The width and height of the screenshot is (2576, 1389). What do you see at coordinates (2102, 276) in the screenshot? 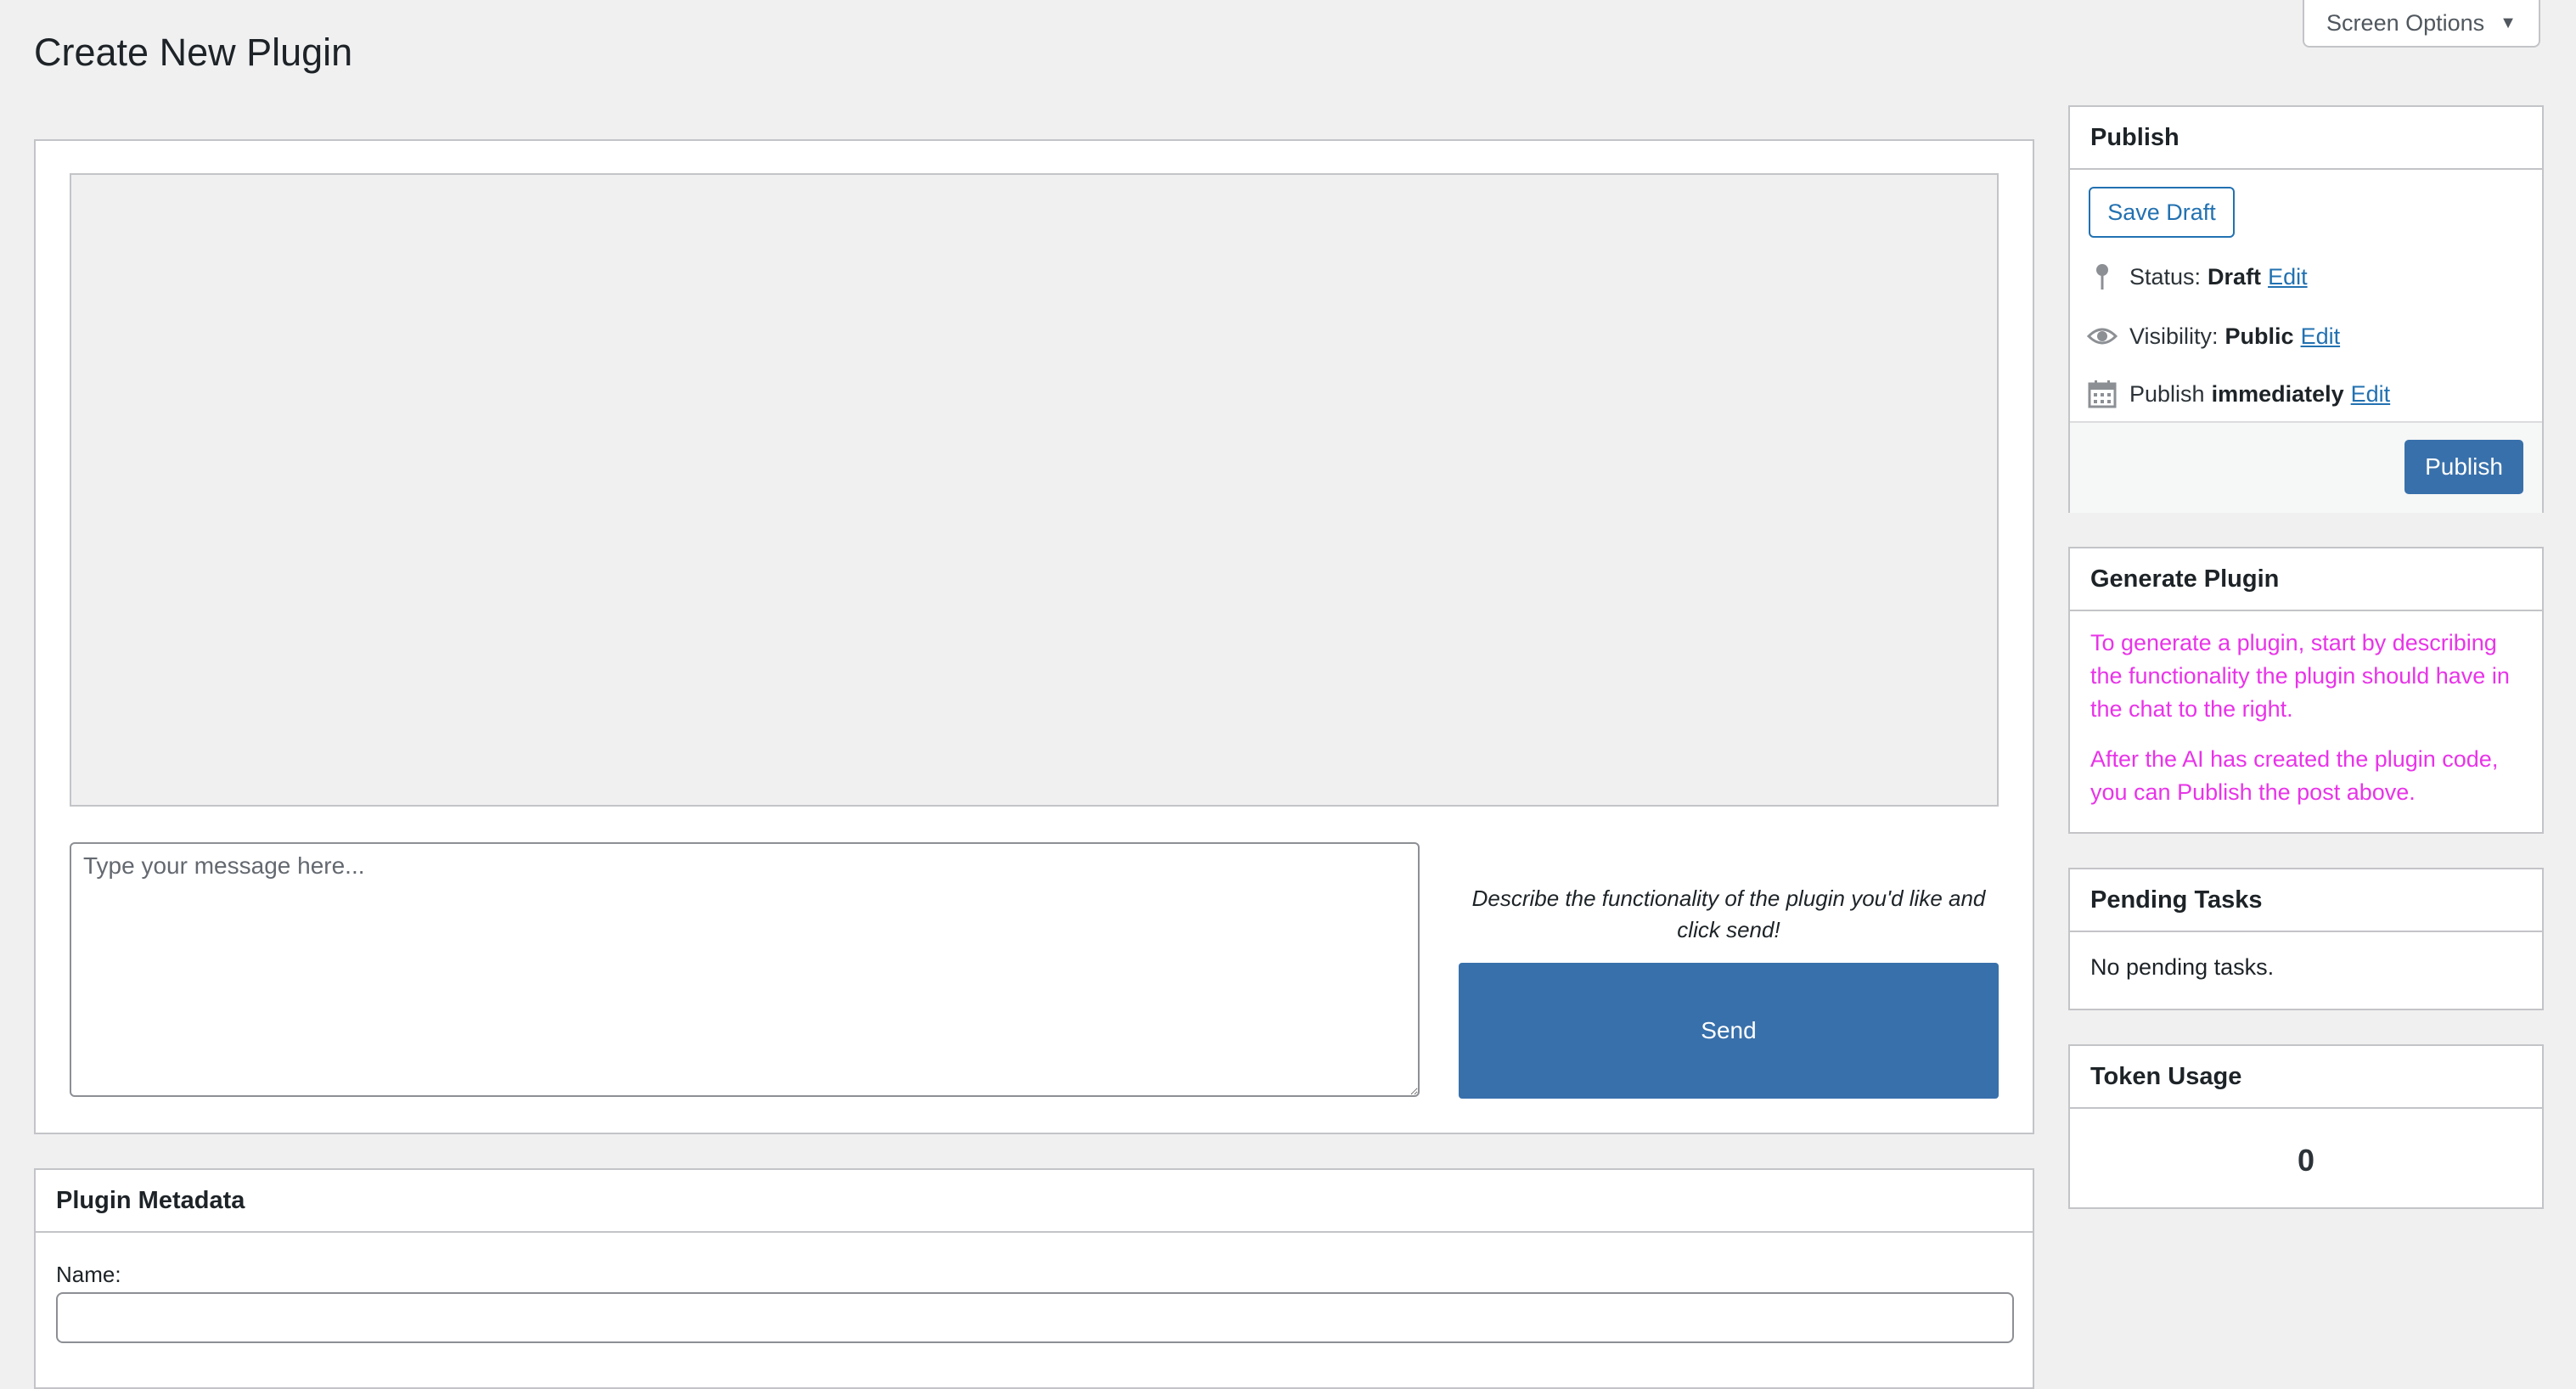
I see `pin-icon` at bounding box center [2102, 276].